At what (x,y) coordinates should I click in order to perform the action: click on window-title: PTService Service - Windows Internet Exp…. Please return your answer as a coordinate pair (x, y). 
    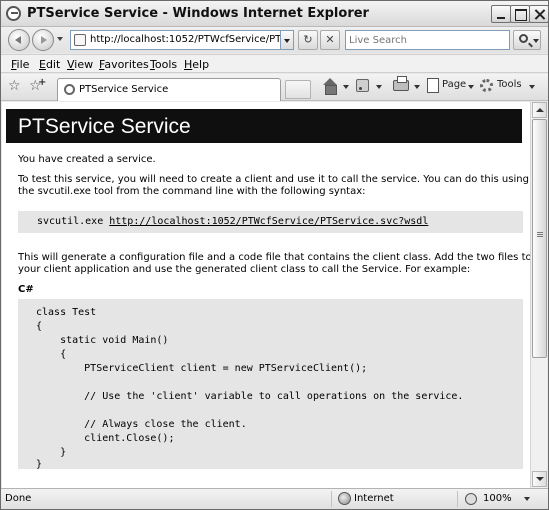
    Looking at the image, I should click on (198, 13).